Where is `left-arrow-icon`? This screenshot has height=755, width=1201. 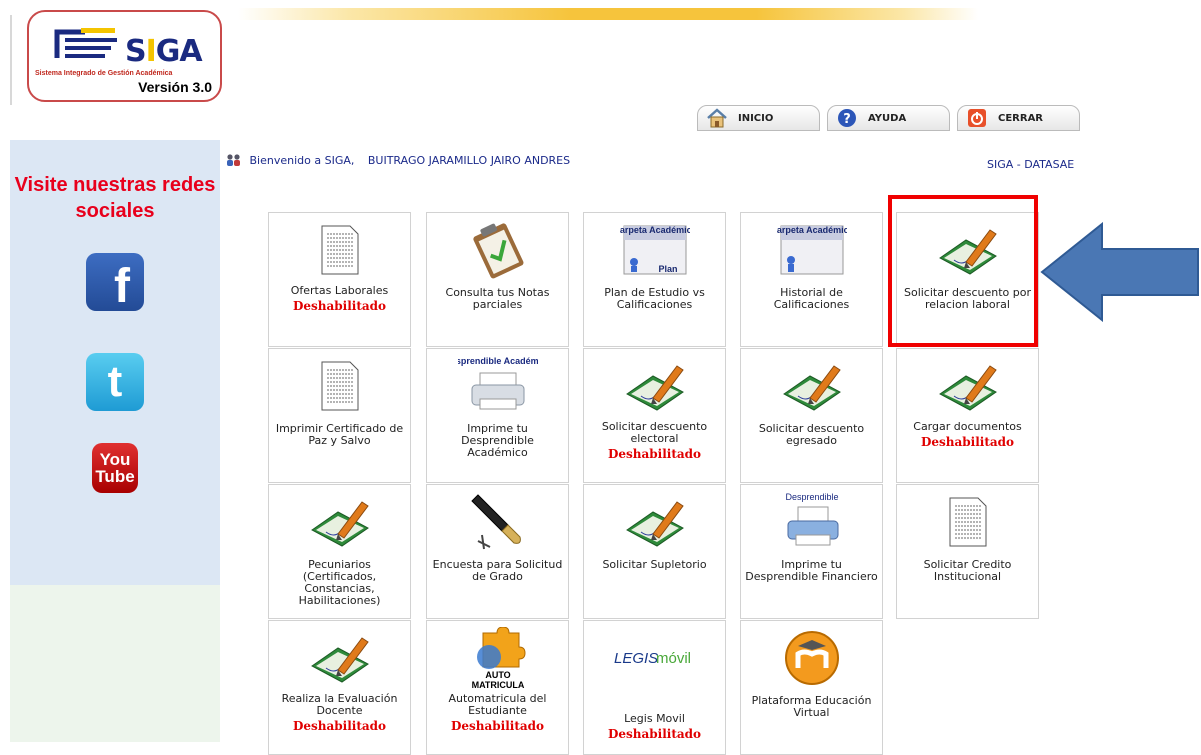 left-arrow-icon is located at coordinates (1120, 273).